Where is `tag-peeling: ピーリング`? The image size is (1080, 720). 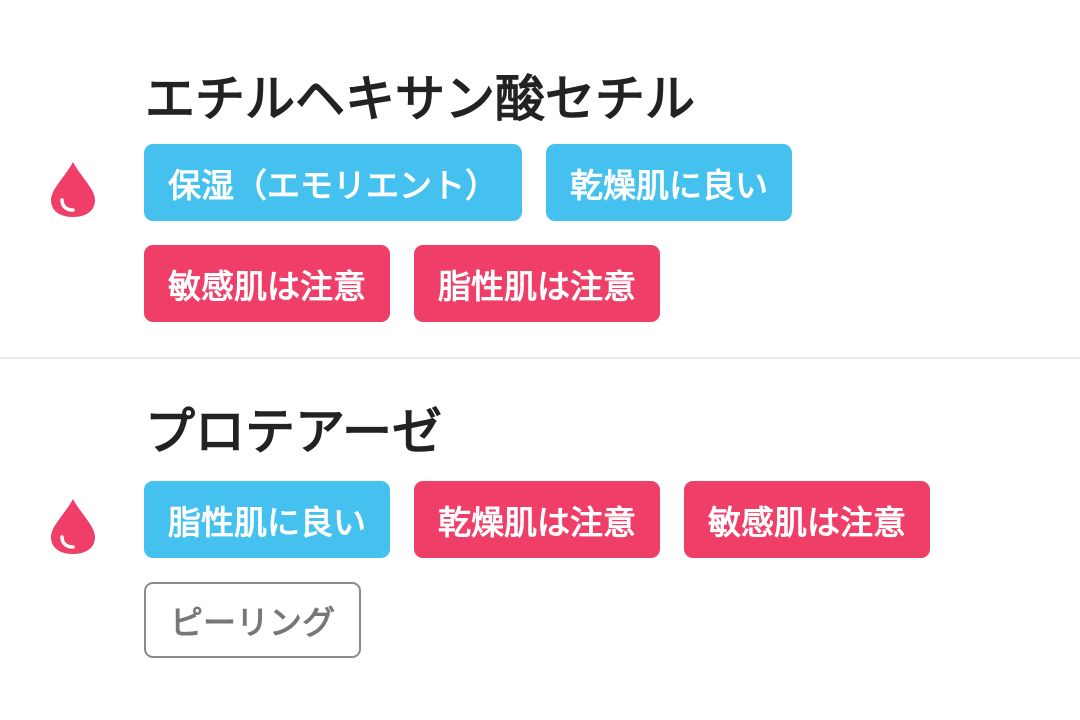 tag-peeling: ピーリング is located at coordinates (252, 620).